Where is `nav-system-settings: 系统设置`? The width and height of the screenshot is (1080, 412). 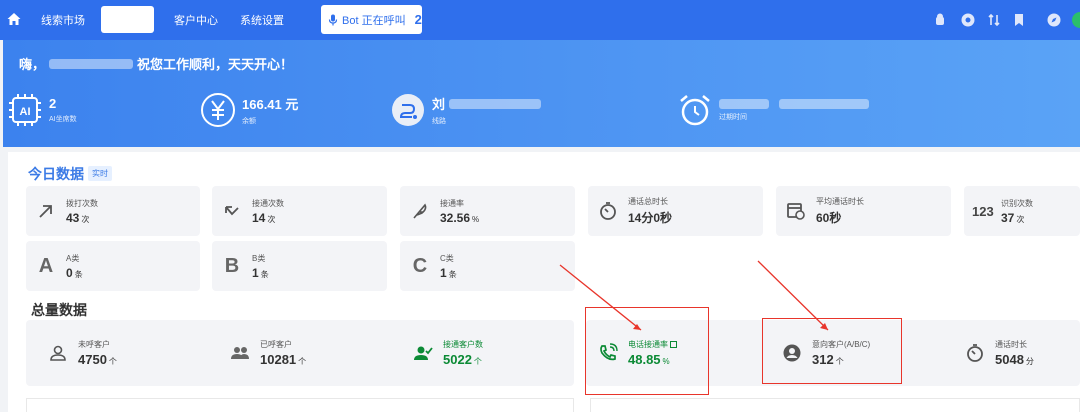
nav-system-settings: 系统设置 is located at coordinates (262, 20).